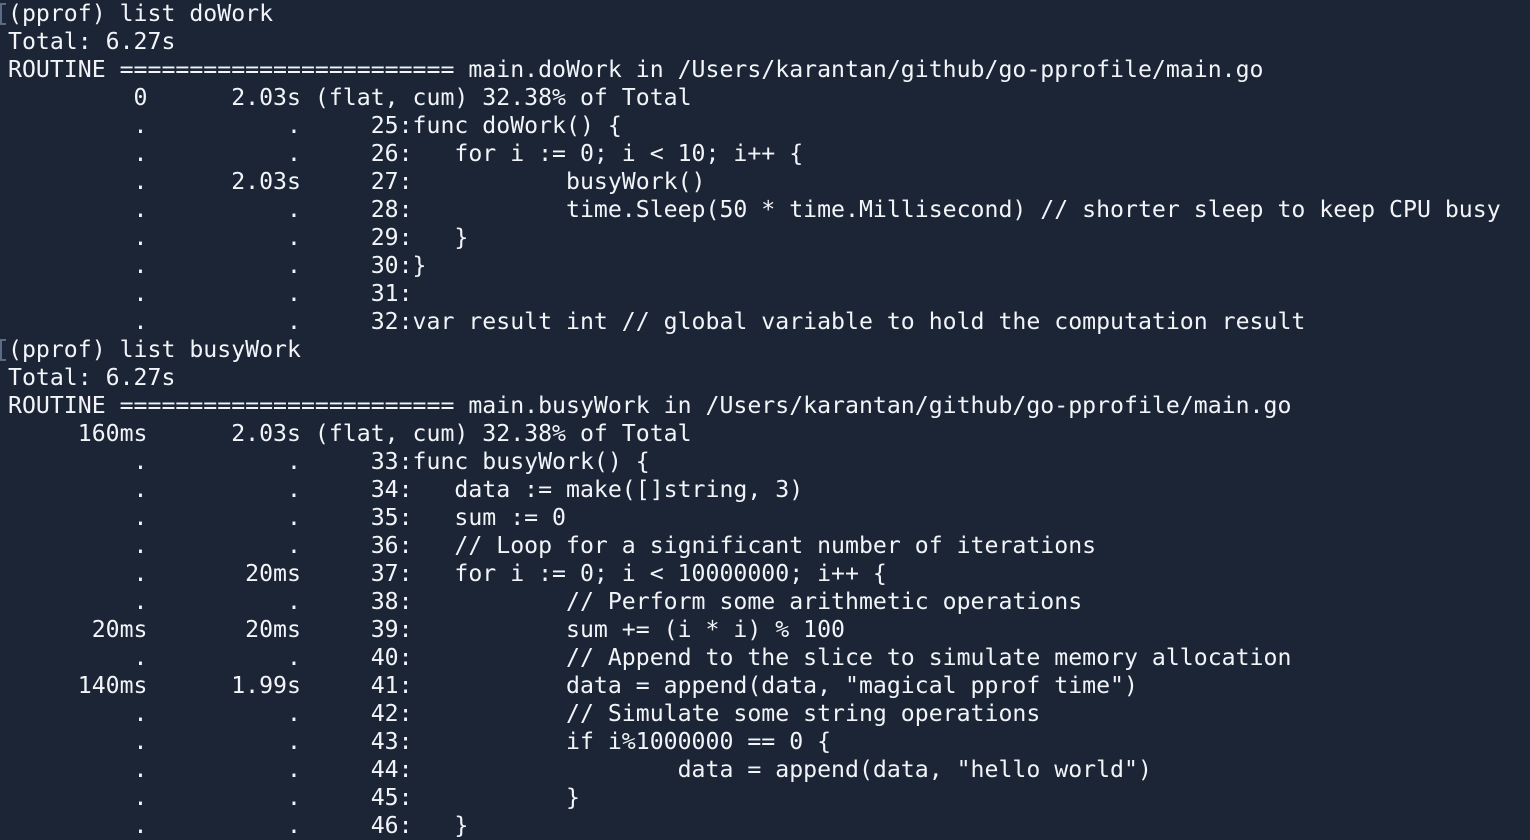 The image size is (1530, 840). I want to click on output-text: . . 26: for i := 0; i < 10; i++ {, so click(406, 154).